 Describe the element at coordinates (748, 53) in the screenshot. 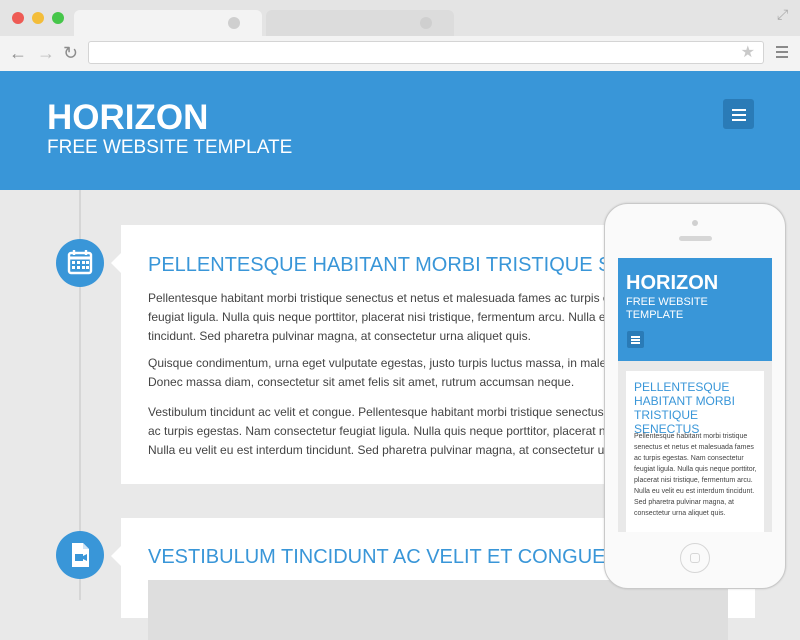

I see `bookmark-star-icon: ★` at that location.